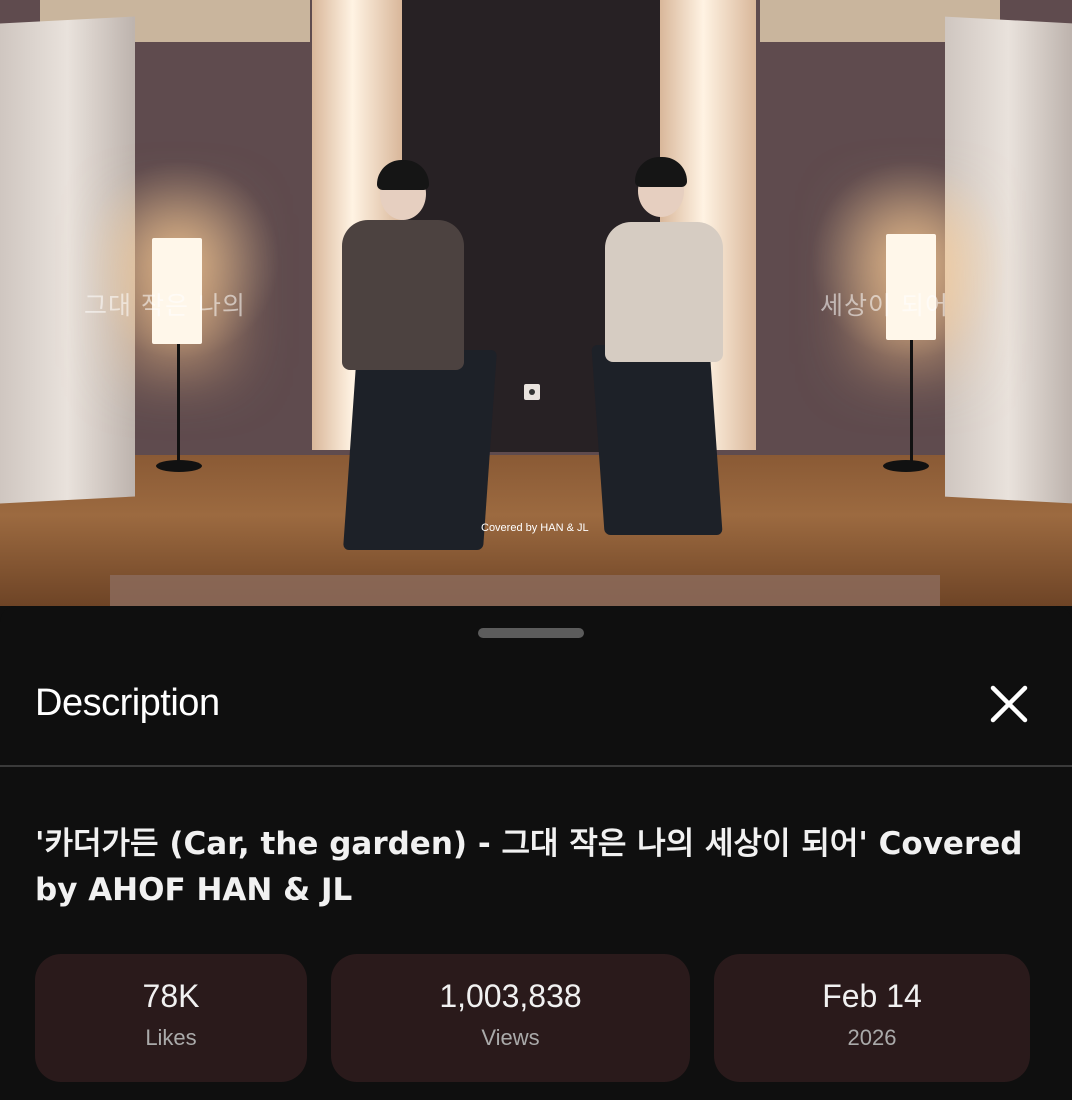  What do you see at coordinates (403, 295) in the screenshot?
I see `person-left-cardigan` at bounding box center [403, 295].